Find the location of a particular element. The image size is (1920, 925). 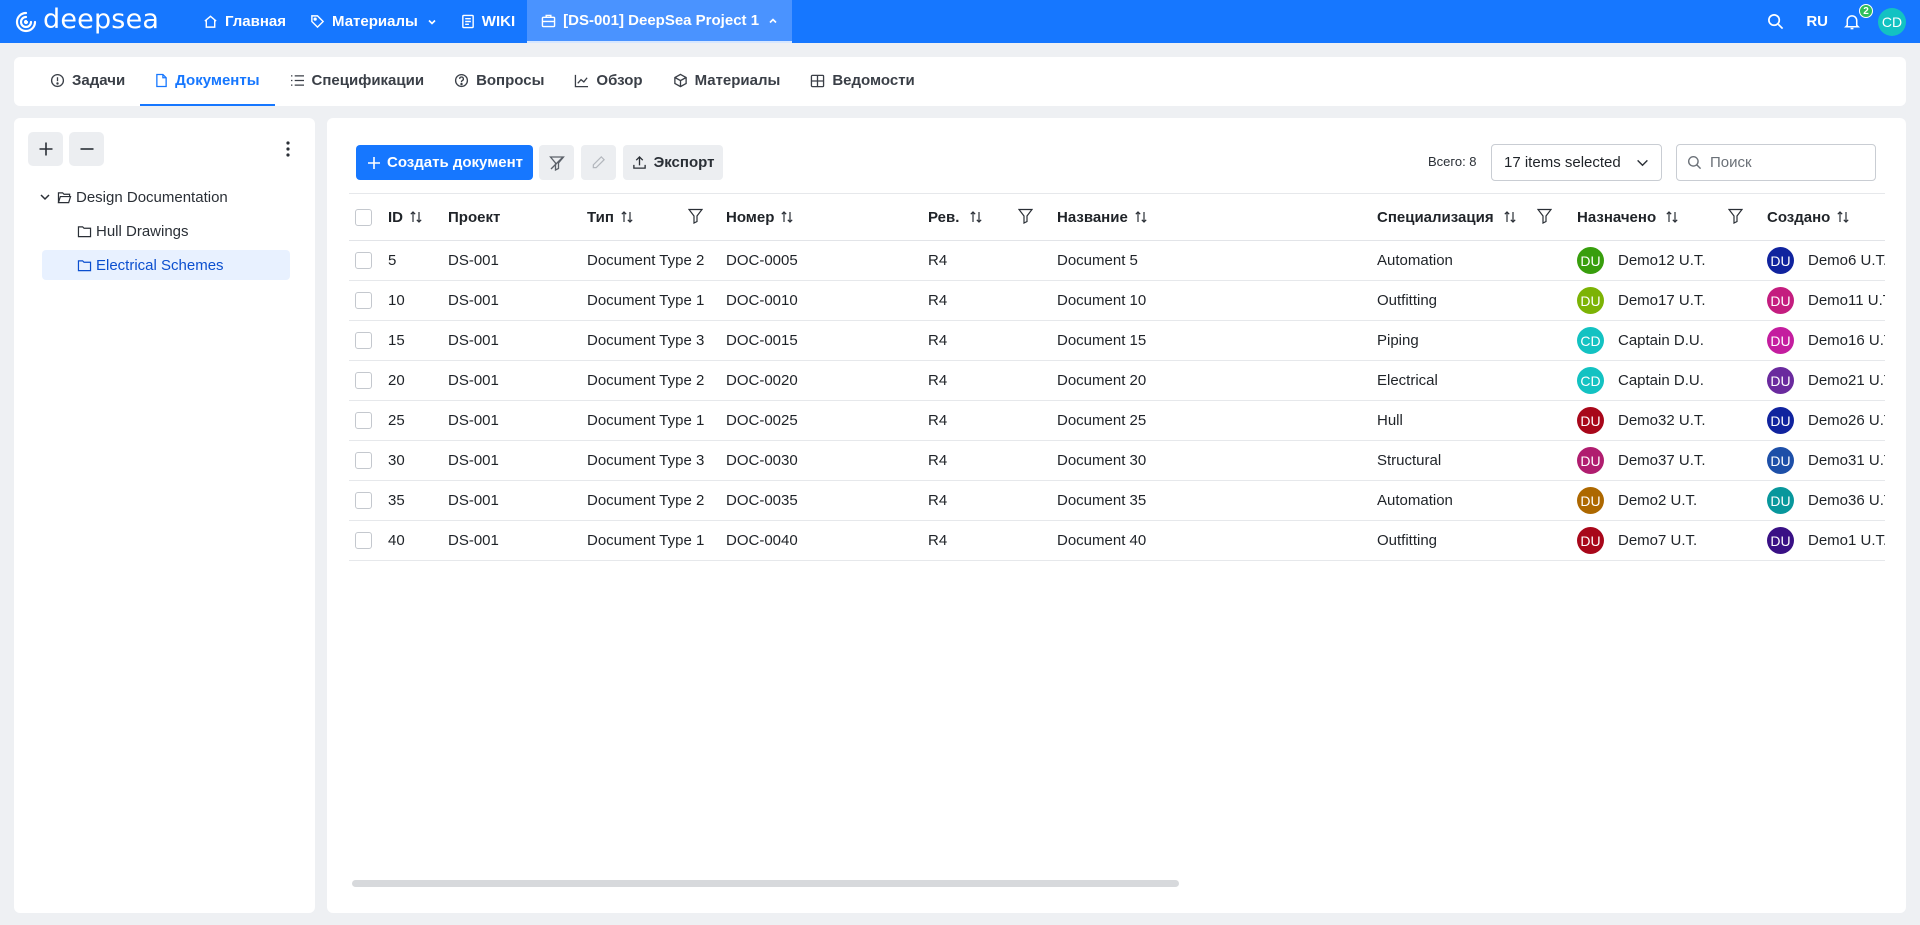

logo: deepsea is located at coordinates (95, 20).